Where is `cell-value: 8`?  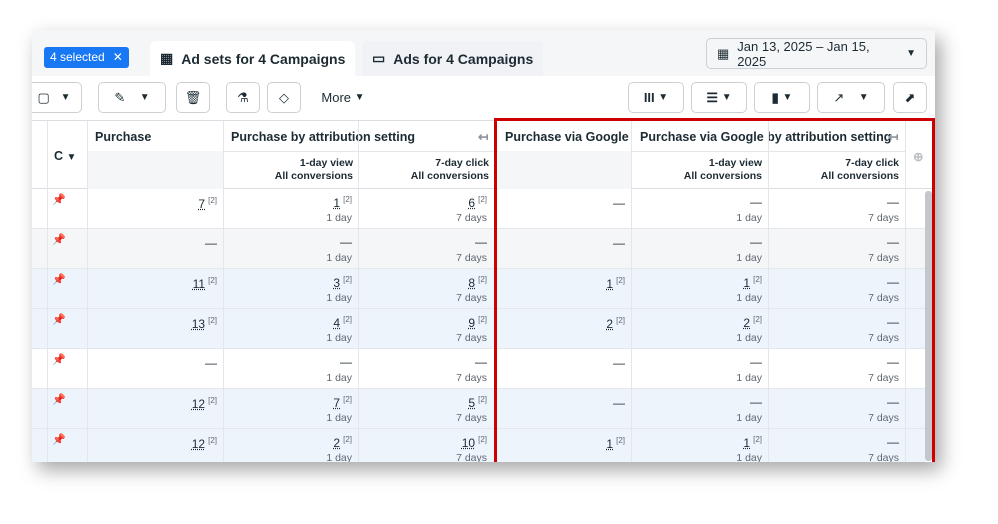
cell-value: 8 is located at coordinates (471, 283).